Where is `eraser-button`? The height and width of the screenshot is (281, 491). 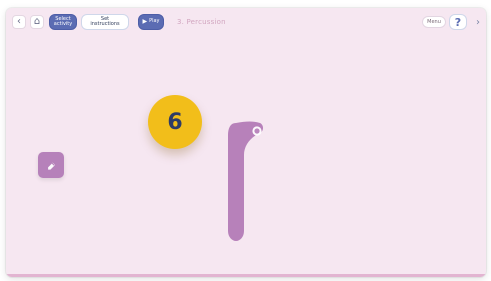 eraser-button is located at coordinates (51, 165).